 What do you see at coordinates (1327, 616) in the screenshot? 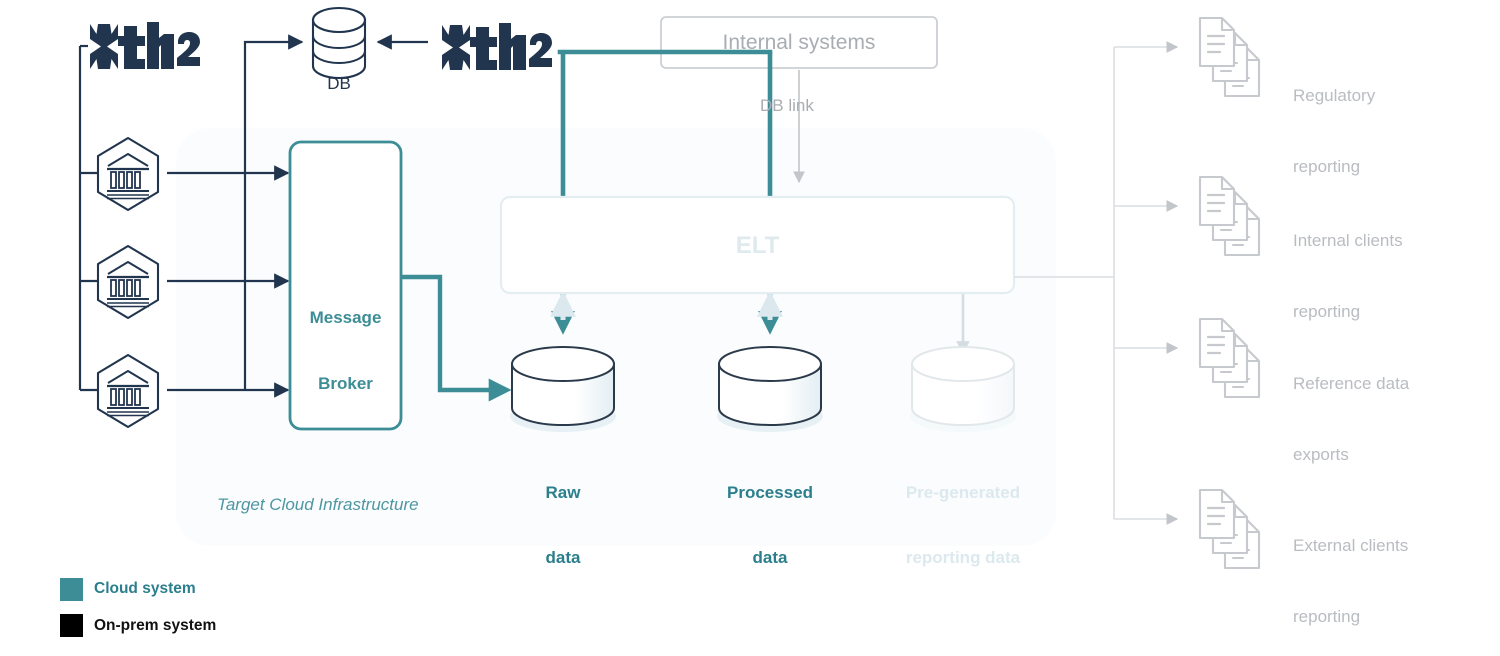
I see `output-label-external-clients-line2: reporting` at bounding box center [1327, 616].